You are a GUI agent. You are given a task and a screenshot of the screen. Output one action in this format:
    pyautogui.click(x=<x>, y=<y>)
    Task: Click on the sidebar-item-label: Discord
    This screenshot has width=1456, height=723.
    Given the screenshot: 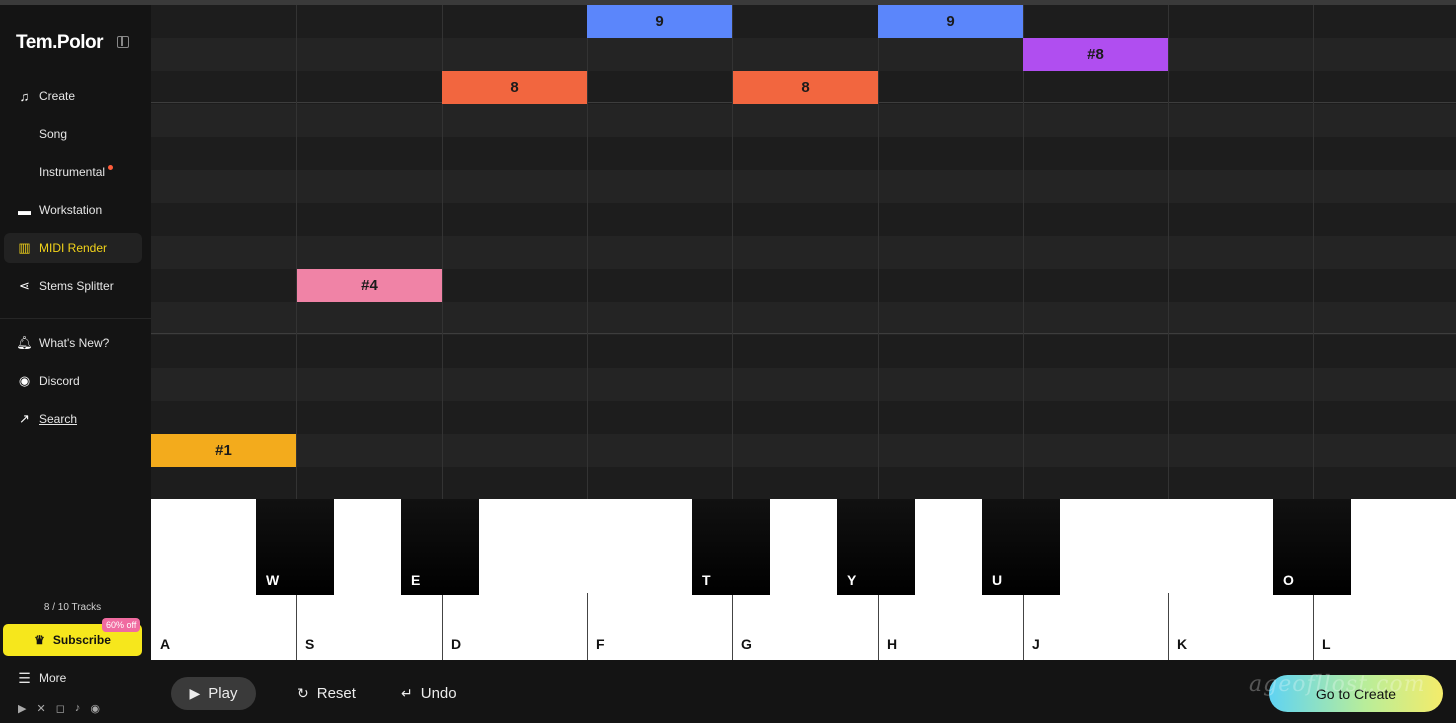 What is the action you would take?
    pyautogui.click(x=59, y=381)
    